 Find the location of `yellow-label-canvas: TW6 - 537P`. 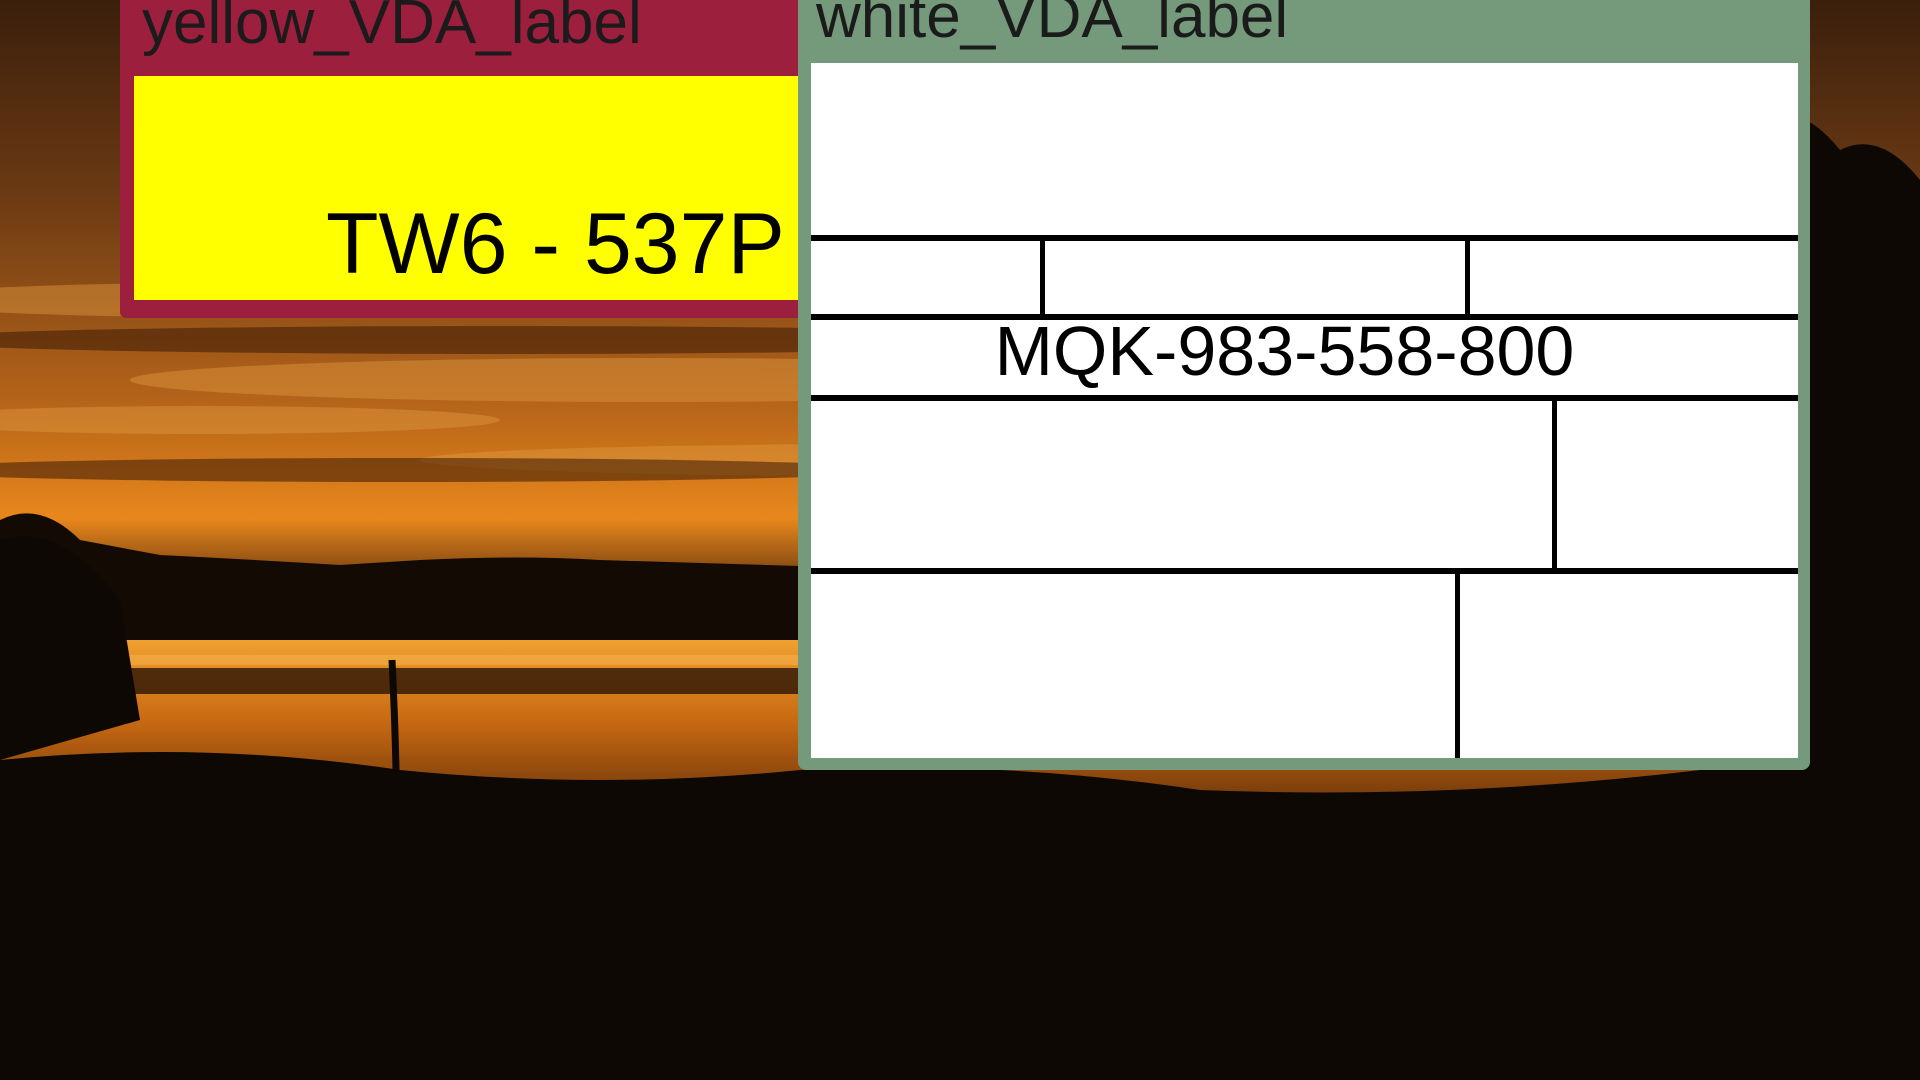

yellow-label-canvas: TW6 - 537P is located at coordinates (477, 188).